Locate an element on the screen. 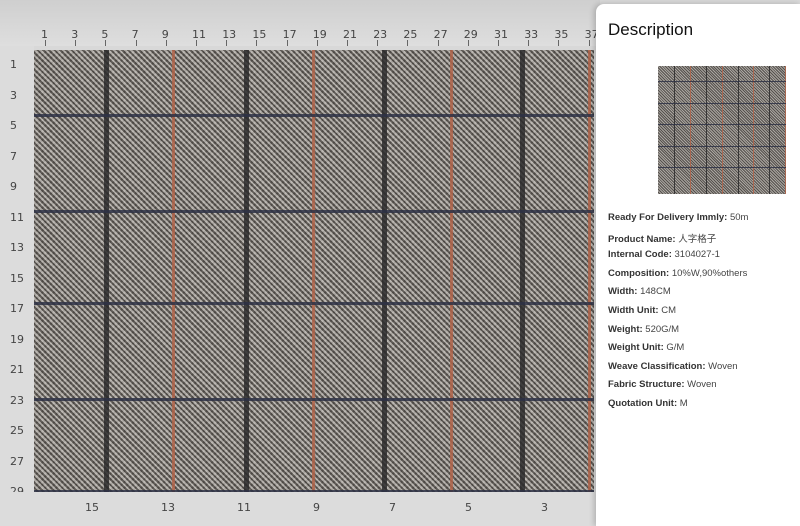 The width and height of the screenshot is (800, 526). ruler-top-label: 17 is located at coordinates (289, 34).